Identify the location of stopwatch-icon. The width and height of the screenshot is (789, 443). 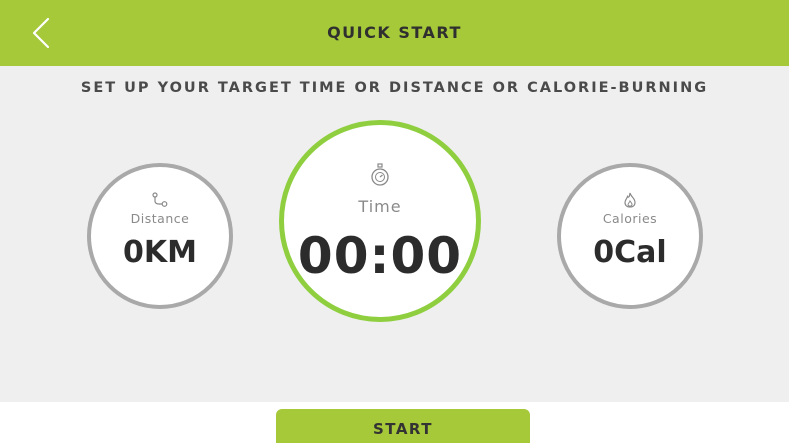
(380, 174).